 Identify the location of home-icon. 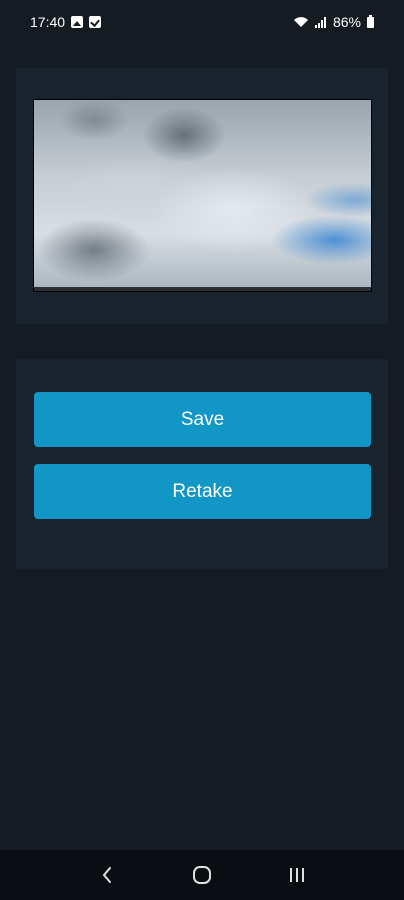
(202, 875).